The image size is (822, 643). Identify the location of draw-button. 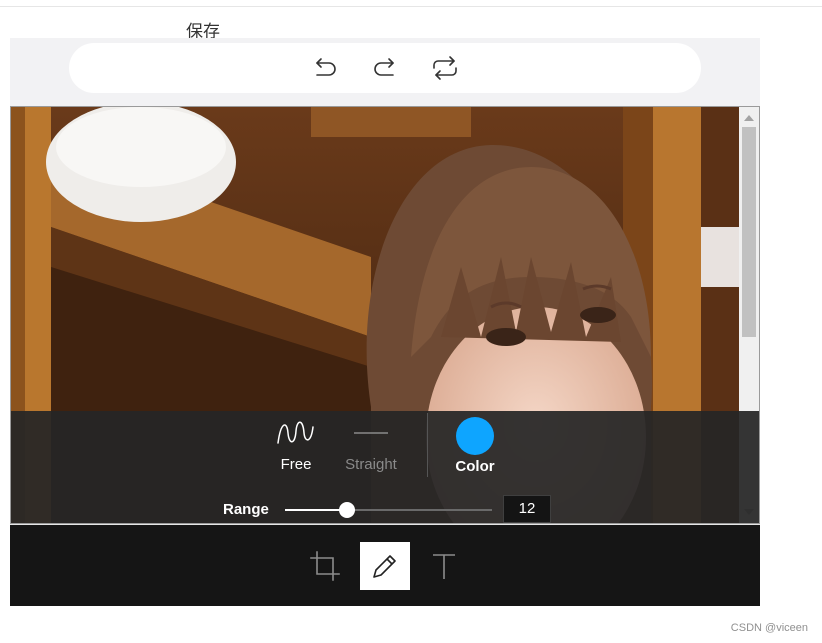
(385, 566).